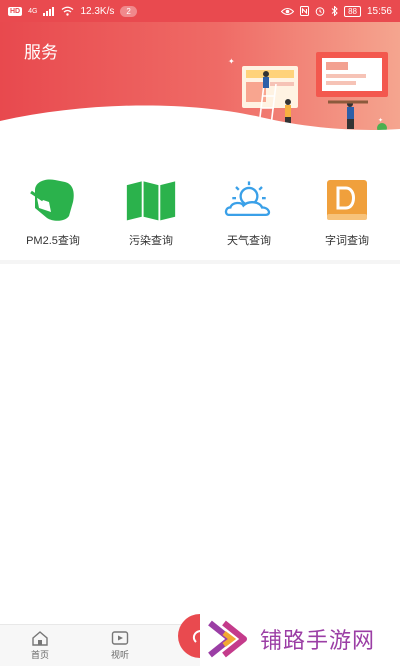 Image resolution: width=400 pixels, height=666 pixels. What do you see at coordinates (68, 11) in the screenshot?
I see `wifi-icon` at bounding box center [68, 11].